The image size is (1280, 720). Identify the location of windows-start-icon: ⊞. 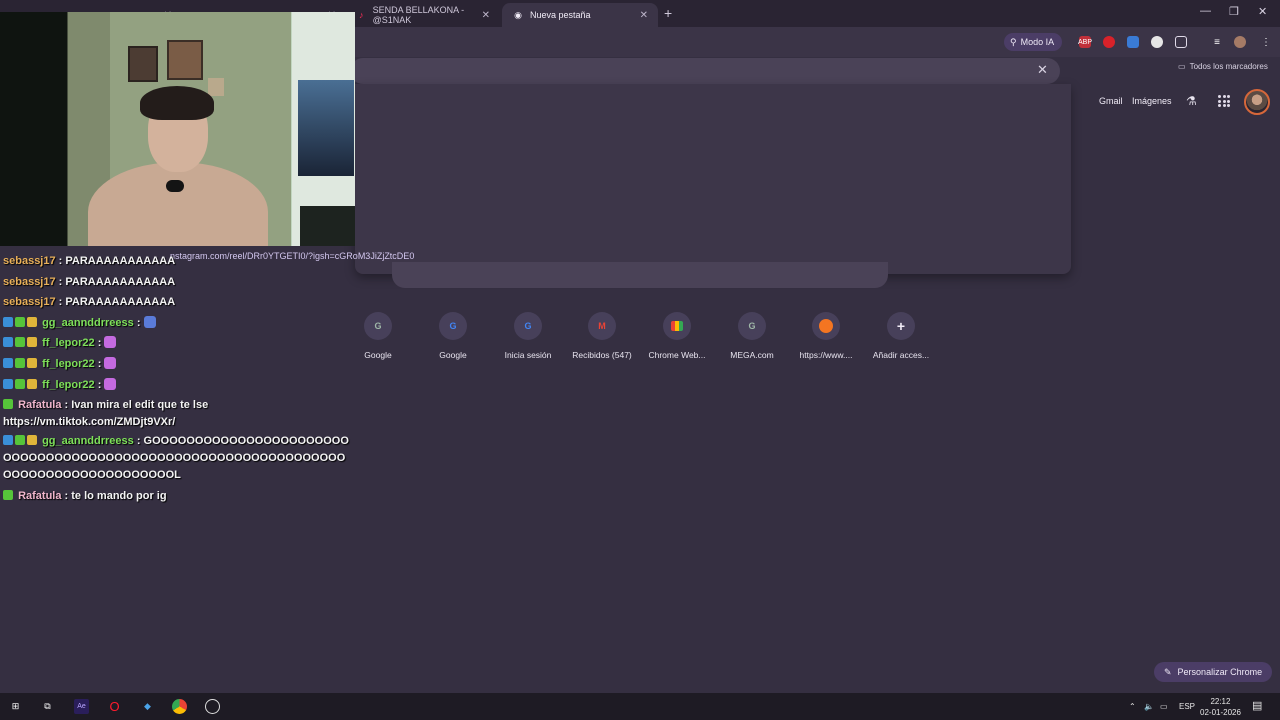
(15, 706).